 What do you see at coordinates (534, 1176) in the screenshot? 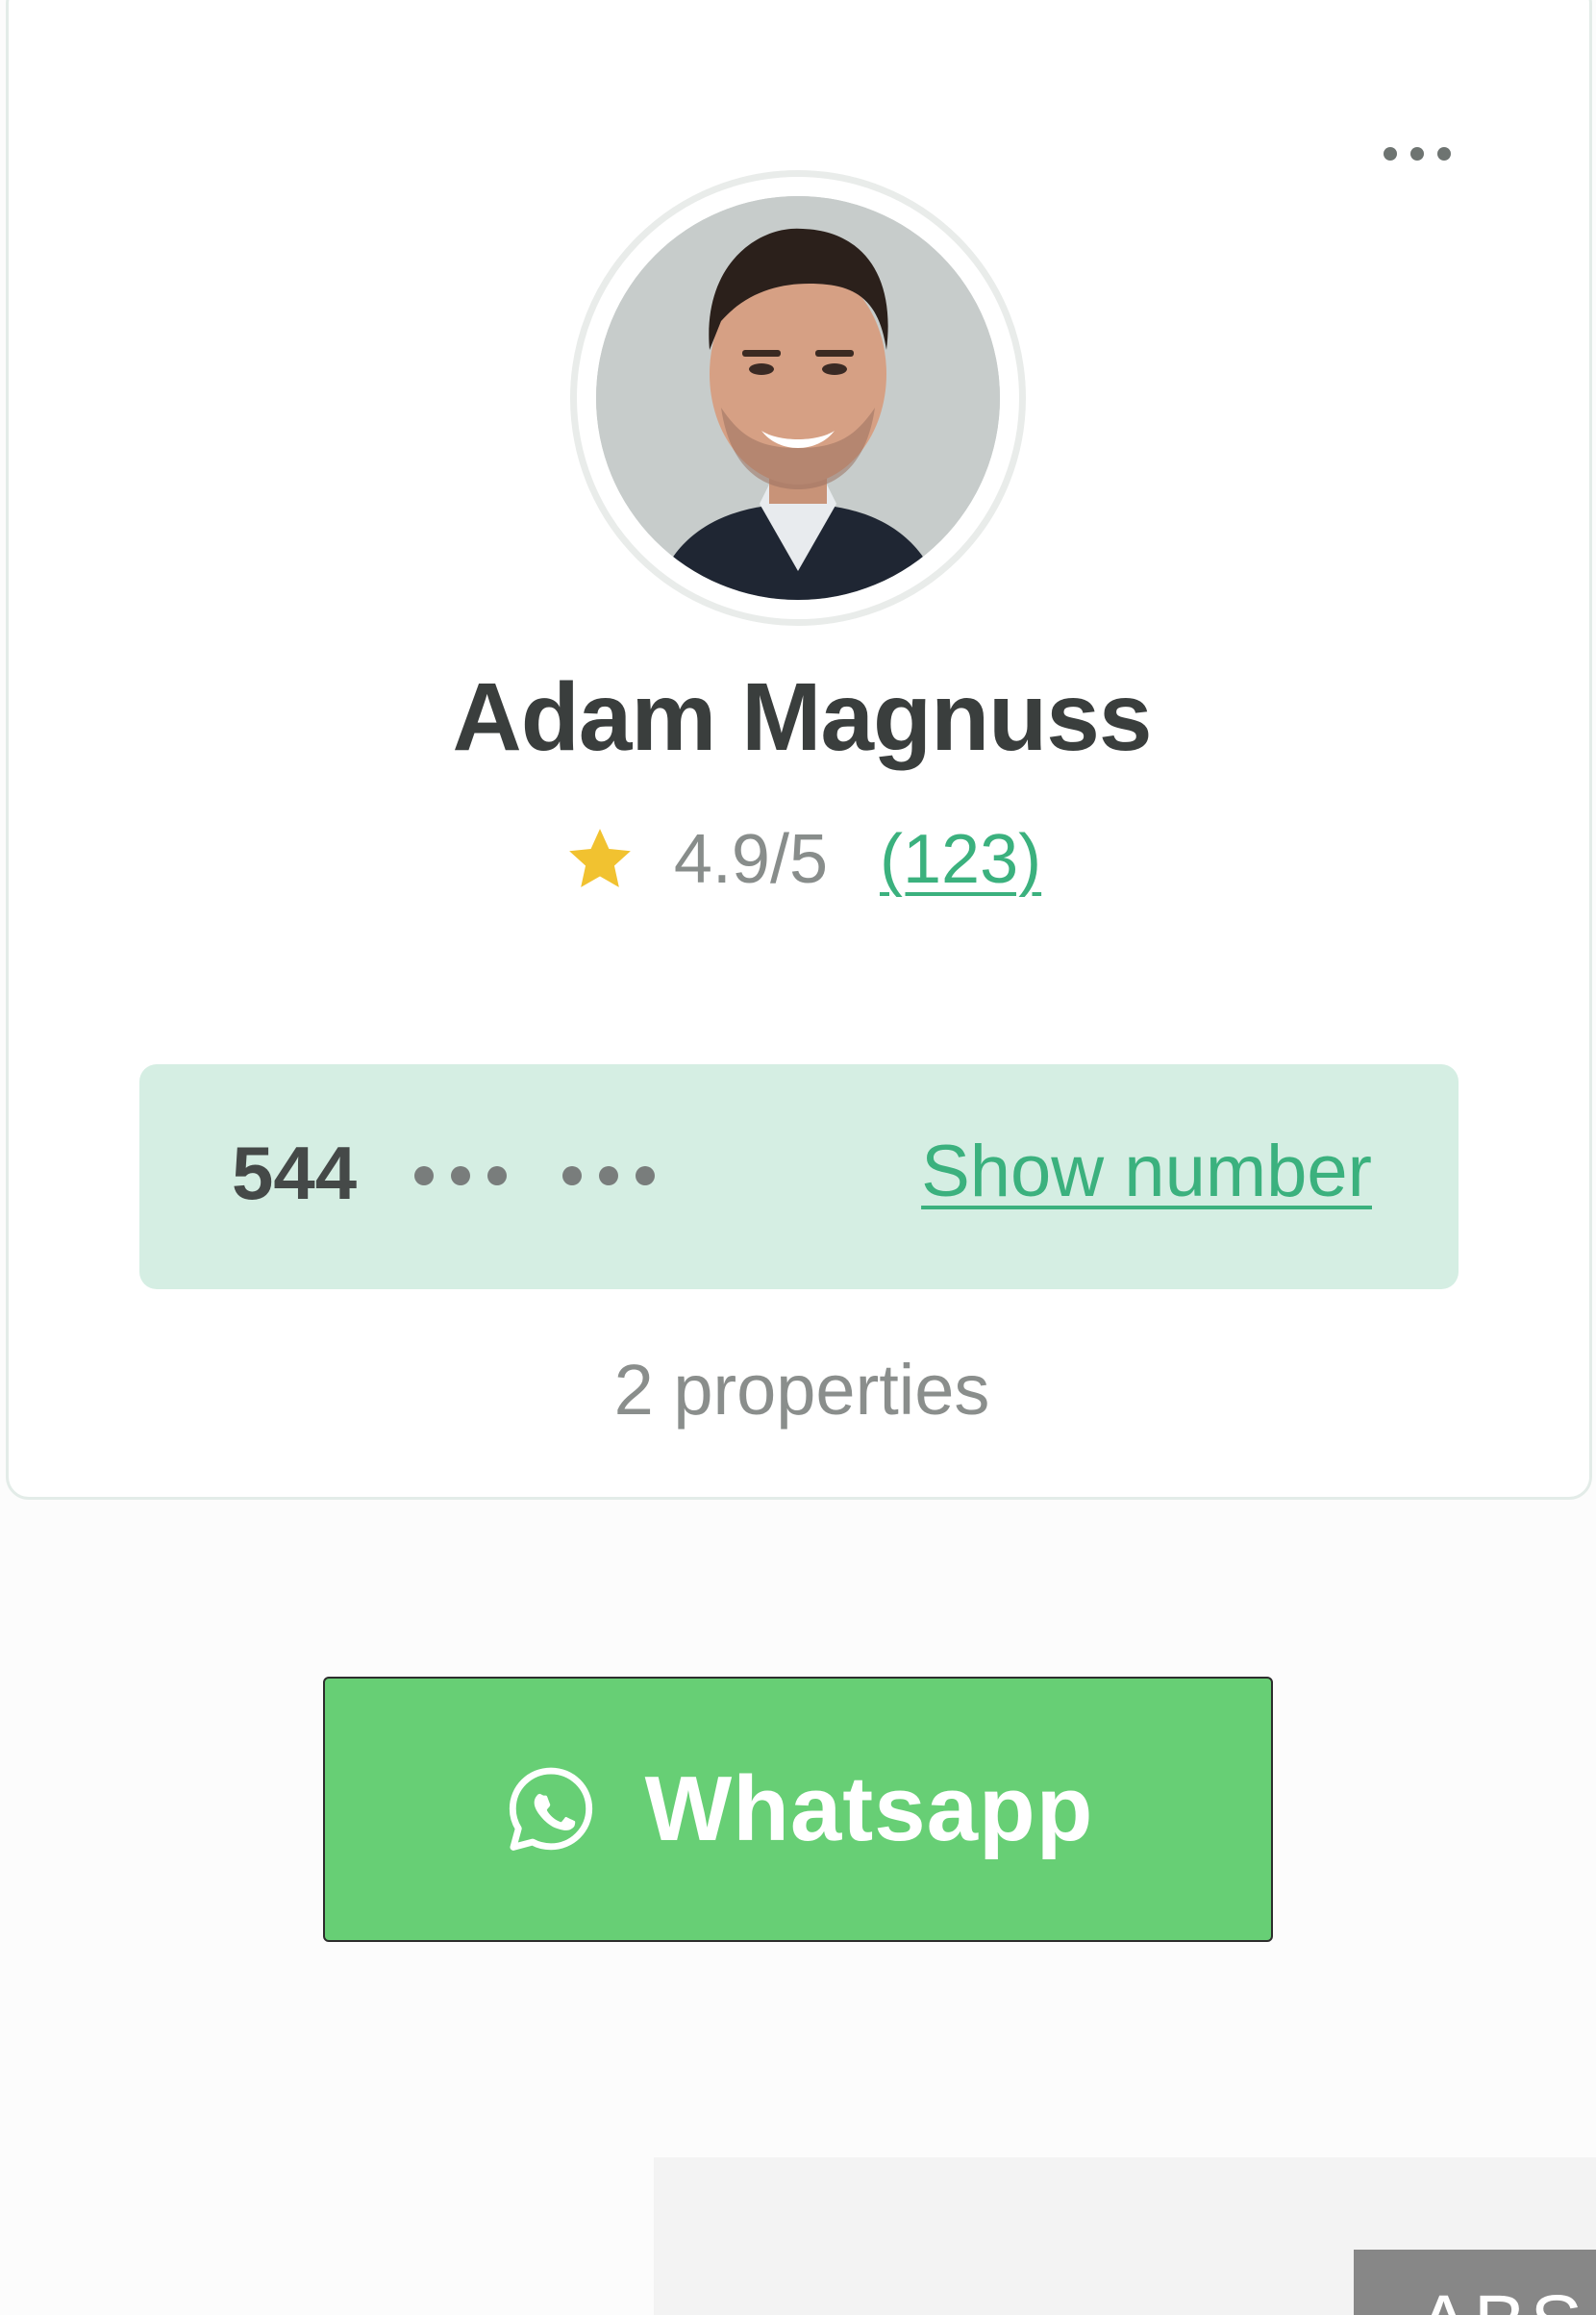
I see `phone-masked-digits` at bounding box center [534, 1176].